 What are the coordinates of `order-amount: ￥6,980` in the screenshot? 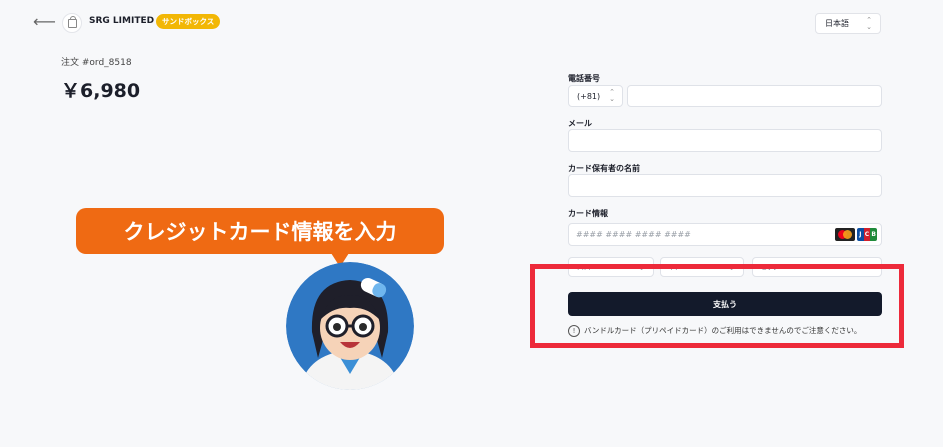 It's located at (101, 91).